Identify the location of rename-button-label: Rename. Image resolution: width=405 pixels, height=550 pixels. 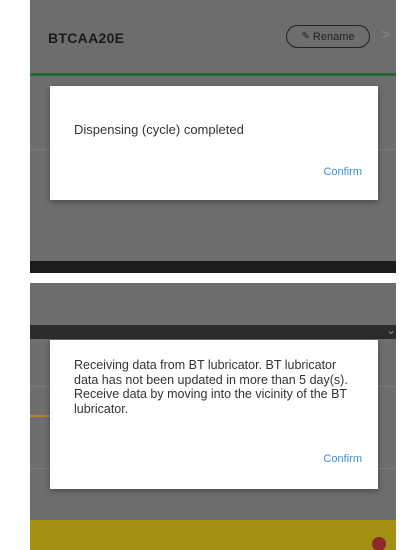
(333, 36).